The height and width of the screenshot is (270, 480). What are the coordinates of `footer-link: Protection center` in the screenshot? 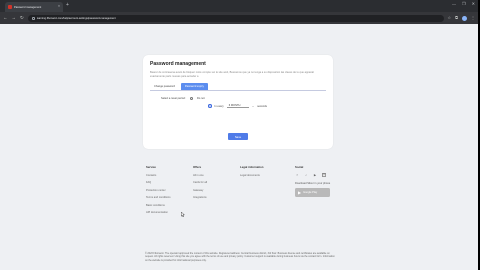 It's located at (158, 190).